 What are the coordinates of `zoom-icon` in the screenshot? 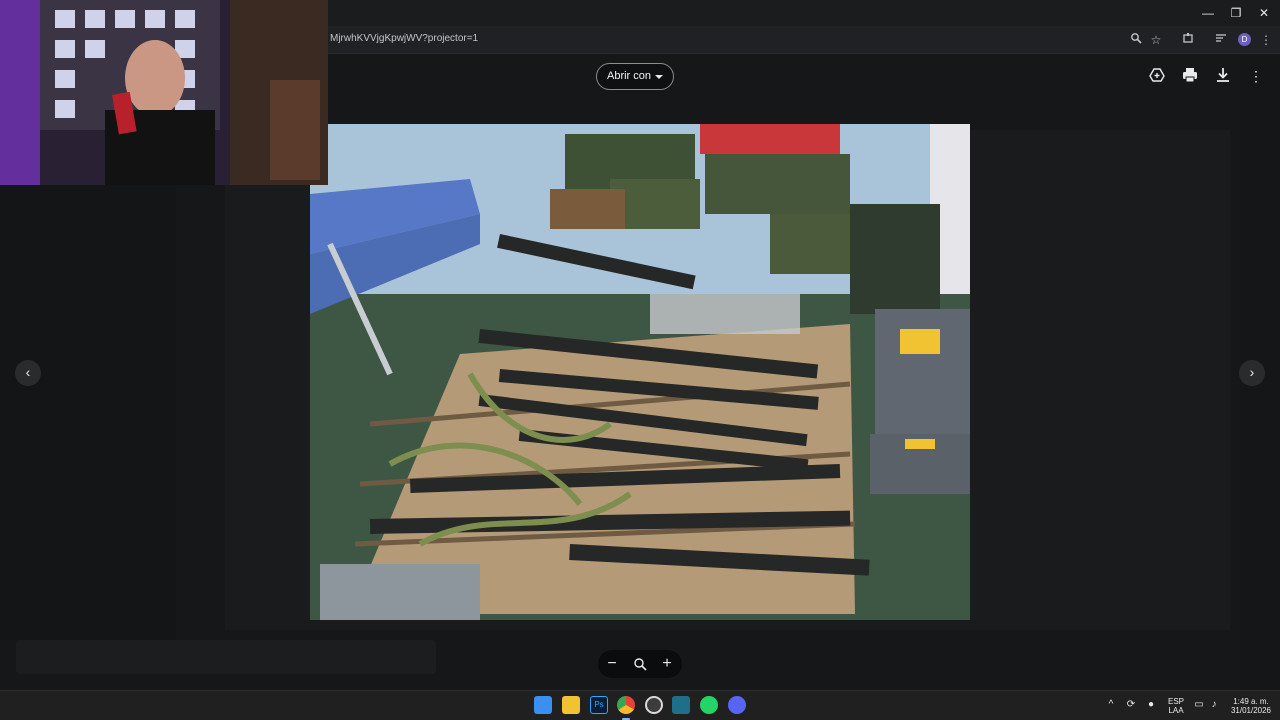 It's located at (1136, 40).